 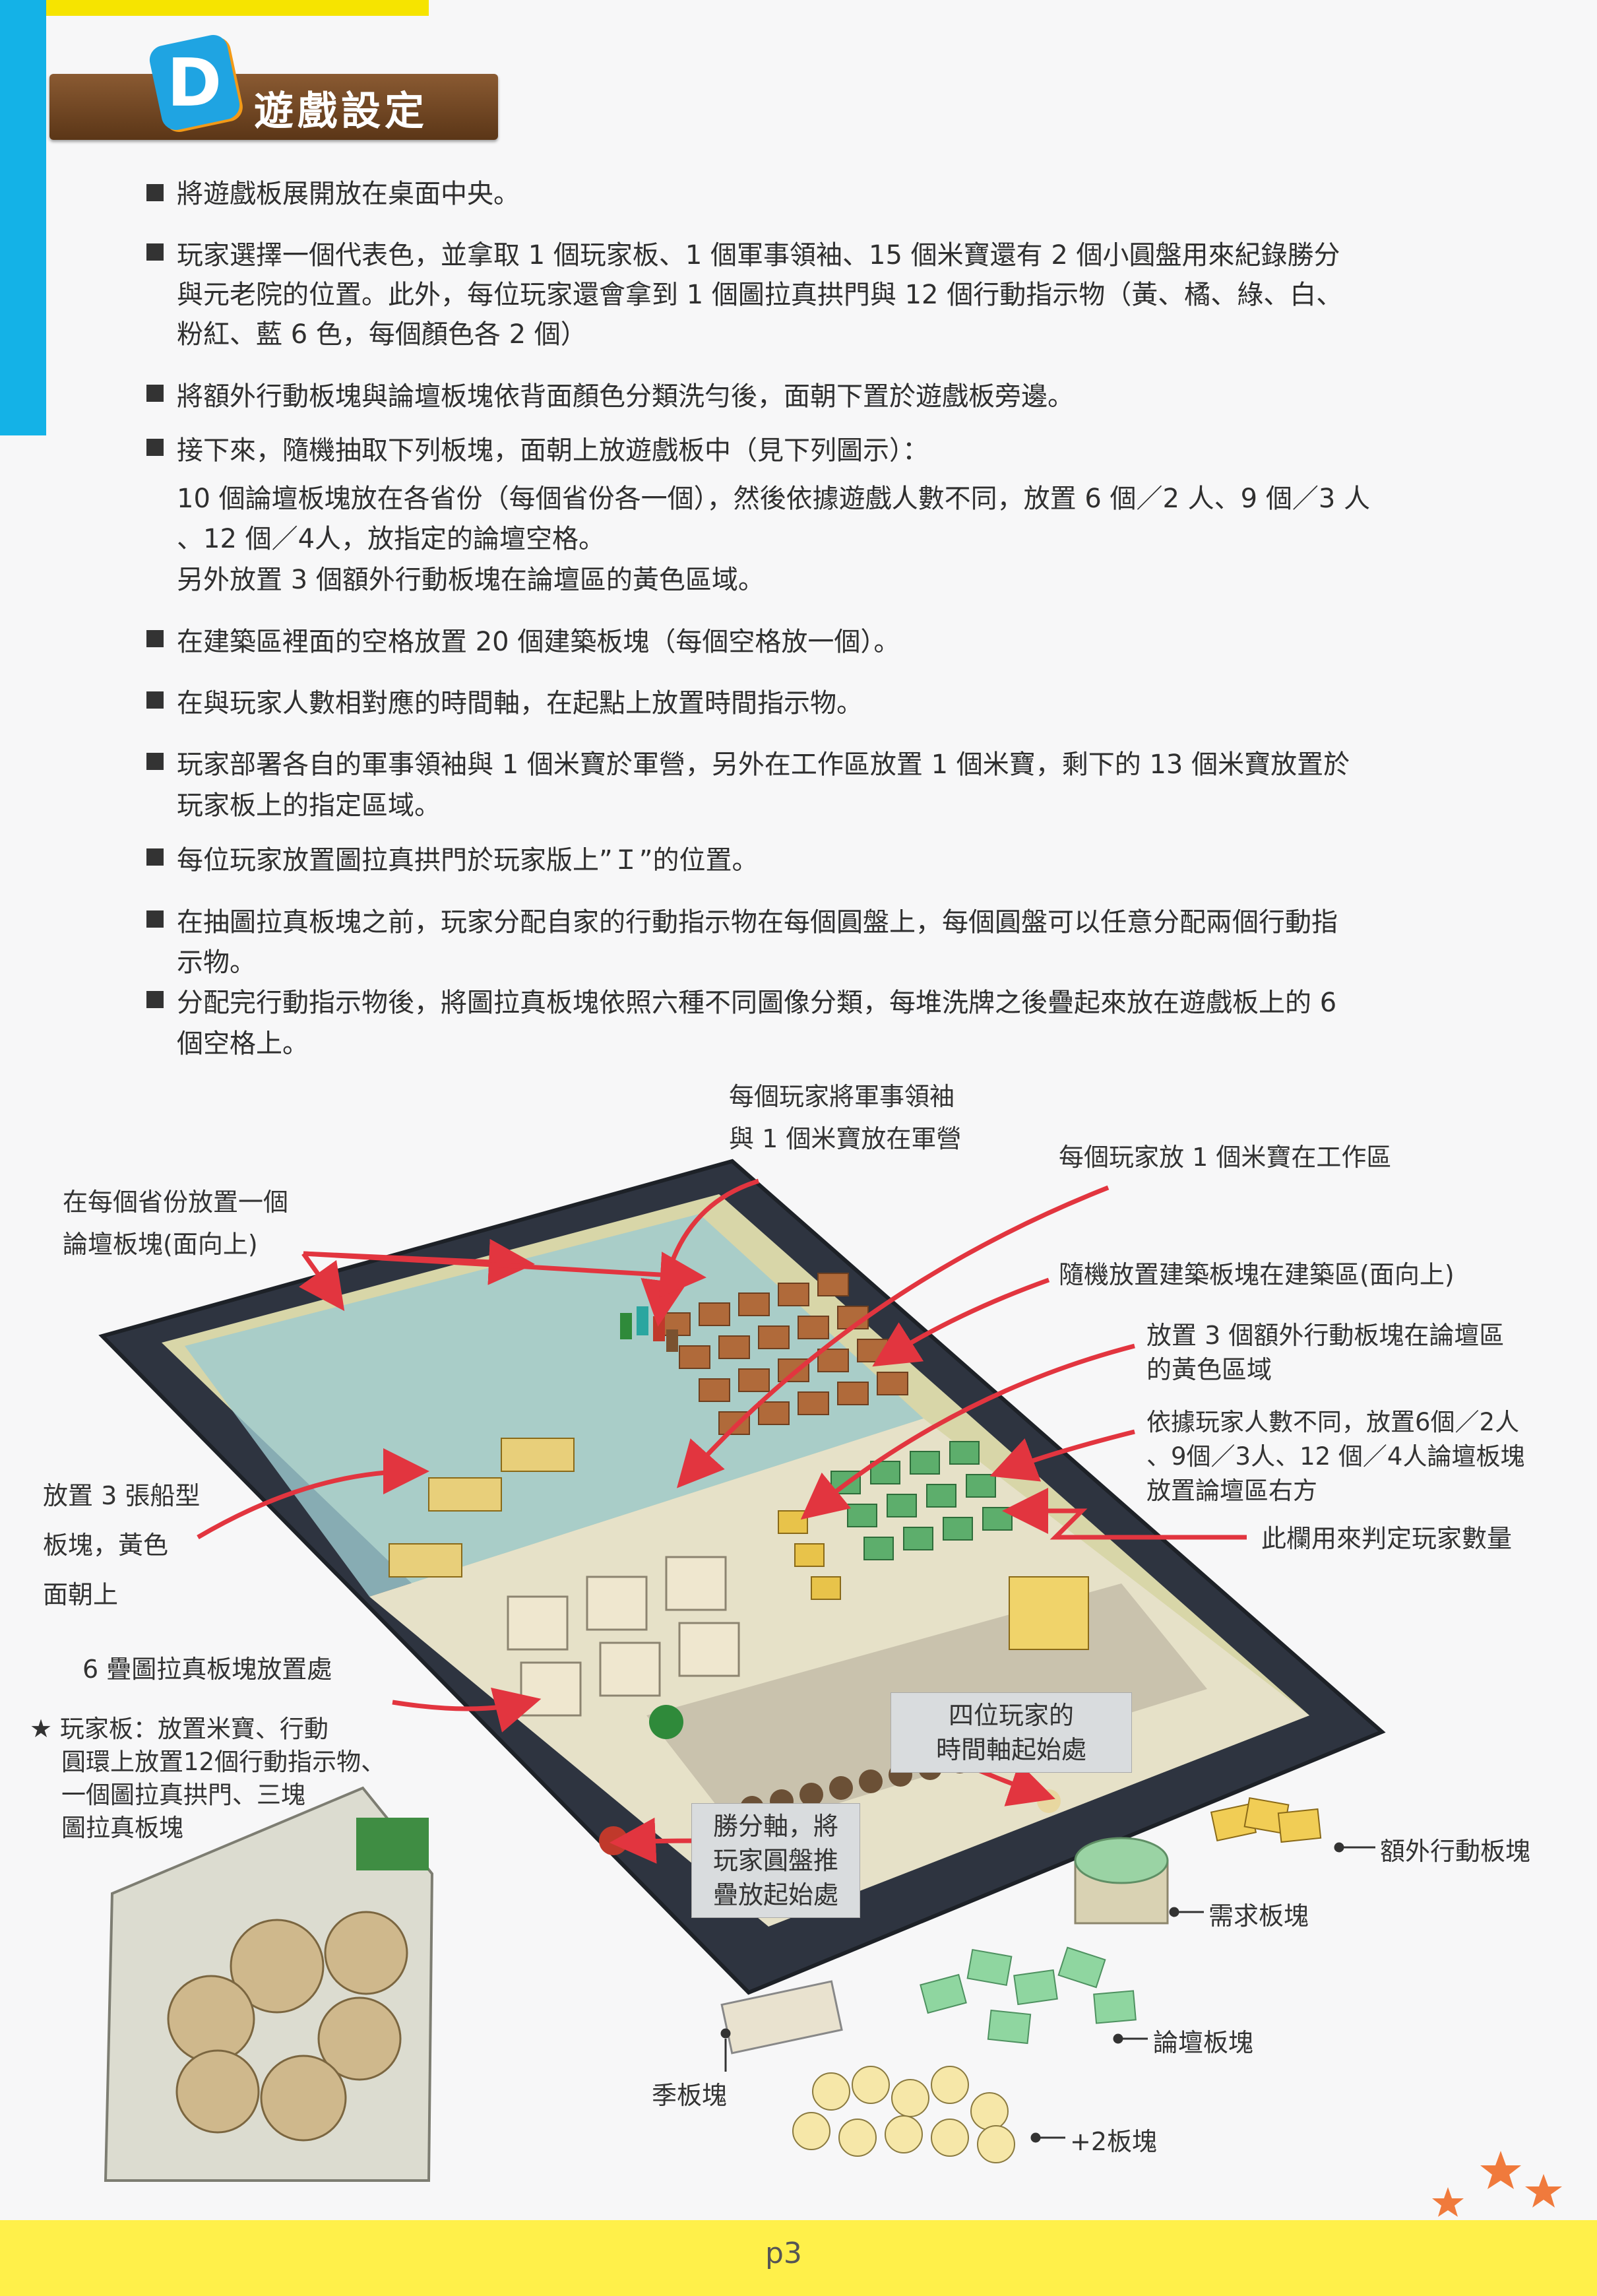 I want to click on star-icon: ★, so click(x=41, y=1728).